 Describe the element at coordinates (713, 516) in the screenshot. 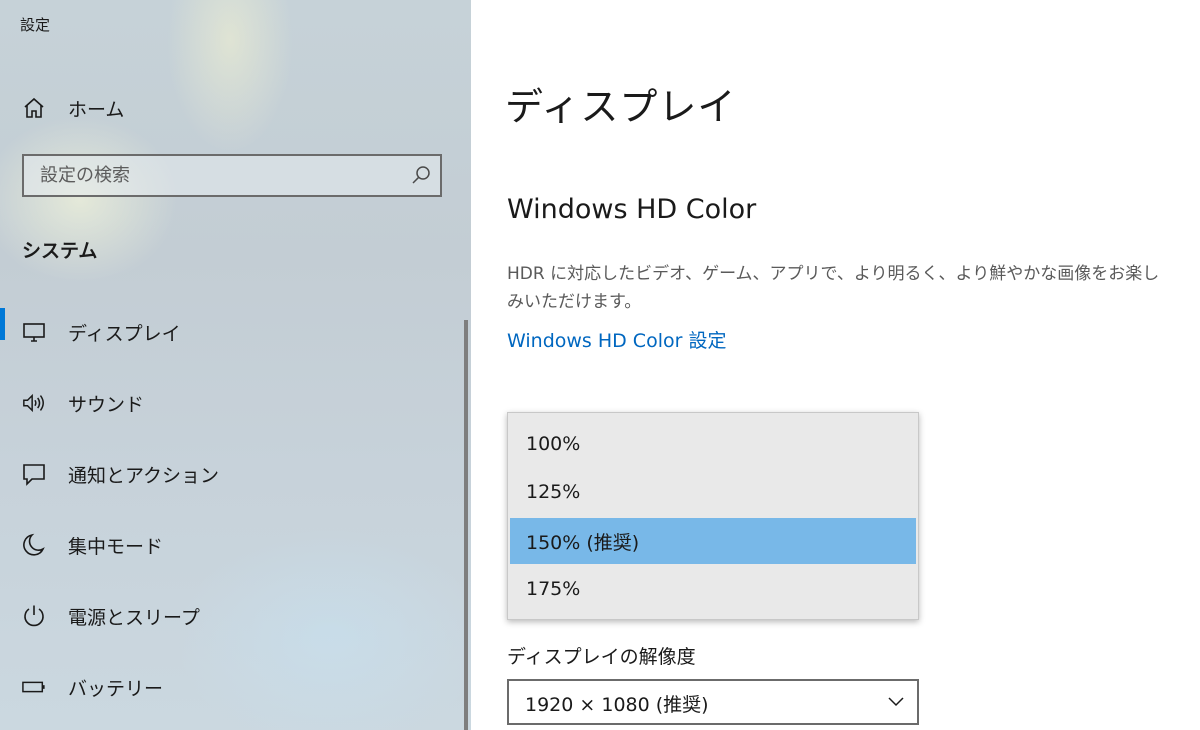

I see `scale-dropdown-popup: 100% 125% 150% (推奨) 175%` at that location.